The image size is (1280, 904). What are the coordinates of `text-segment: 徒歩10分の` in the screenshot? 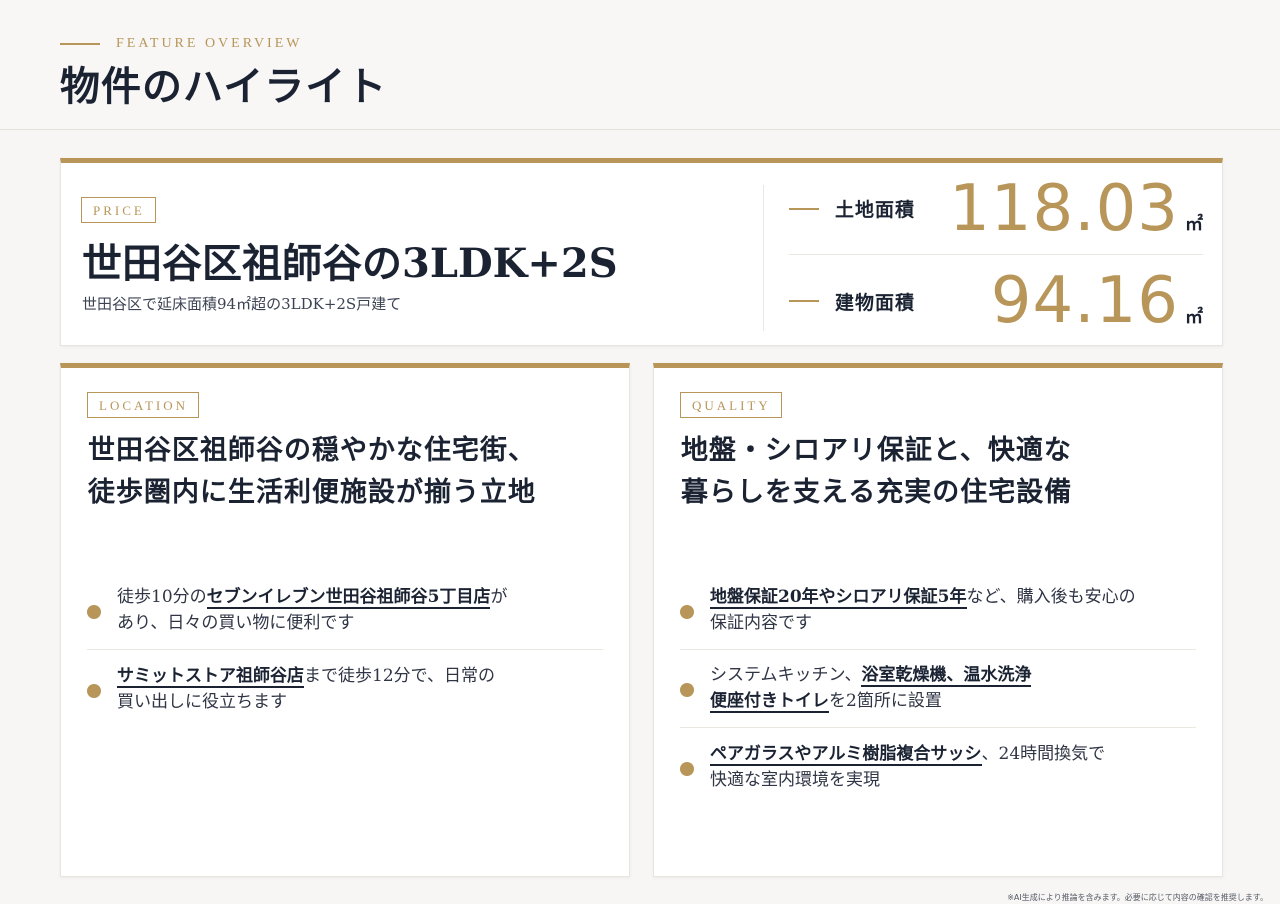 It's located at (162, 597).